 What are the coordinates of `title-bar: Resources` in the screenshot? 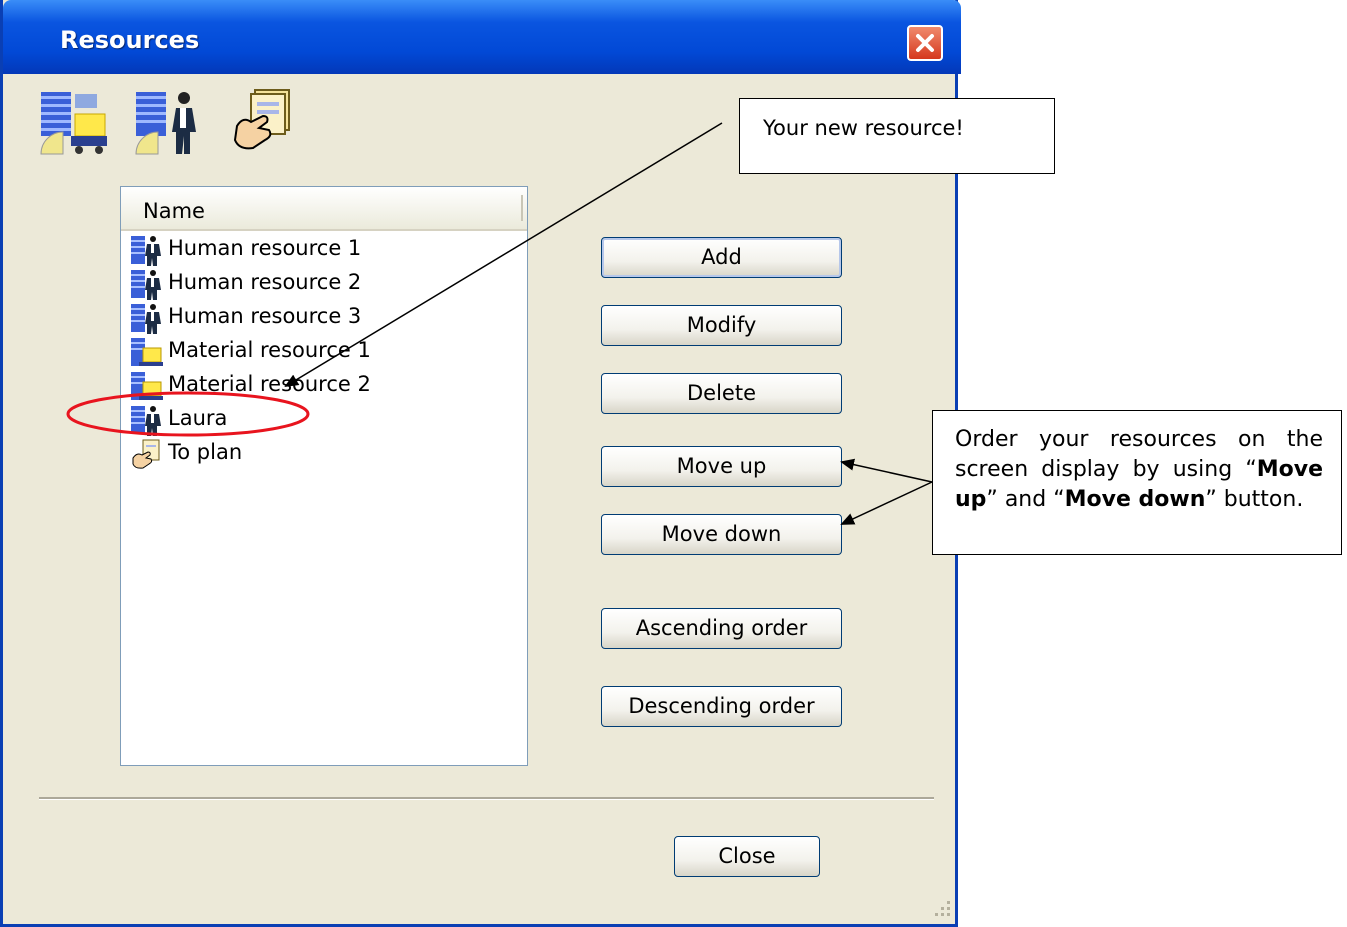 It's located at (482, 37).